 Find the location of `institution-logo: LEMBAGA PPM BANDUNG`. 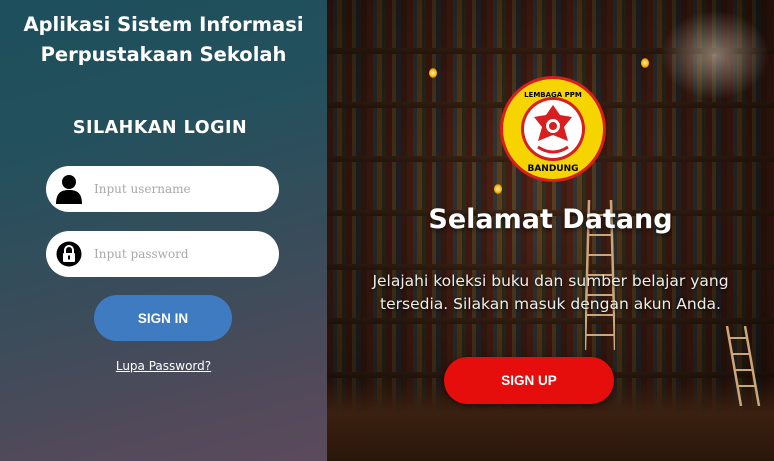

institution-logo: LEMBAGA PPM BANDUNG is located at coordinates (553, 129).